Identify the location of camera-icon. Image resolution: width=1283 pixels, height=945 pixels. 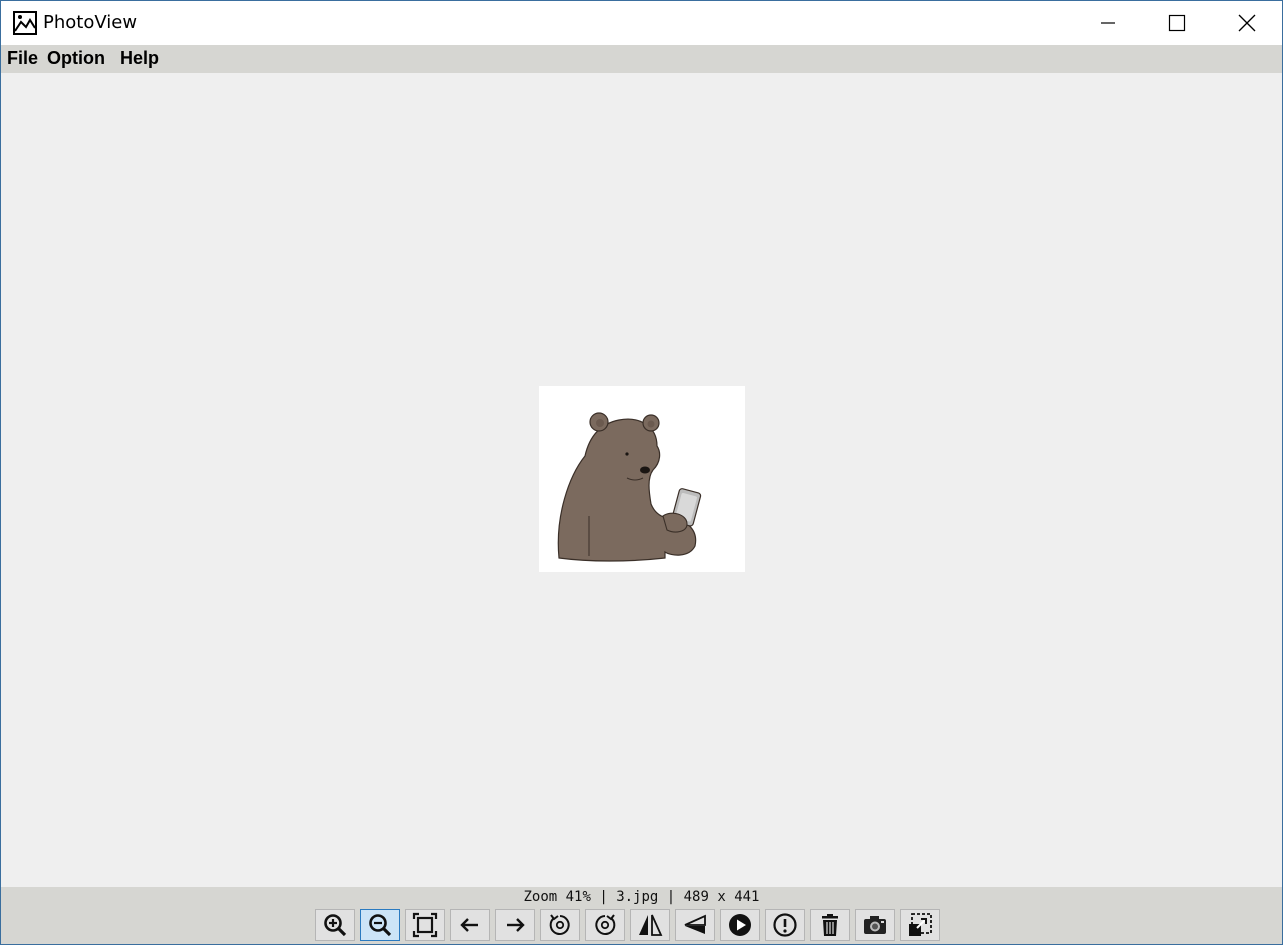
(875, 925).